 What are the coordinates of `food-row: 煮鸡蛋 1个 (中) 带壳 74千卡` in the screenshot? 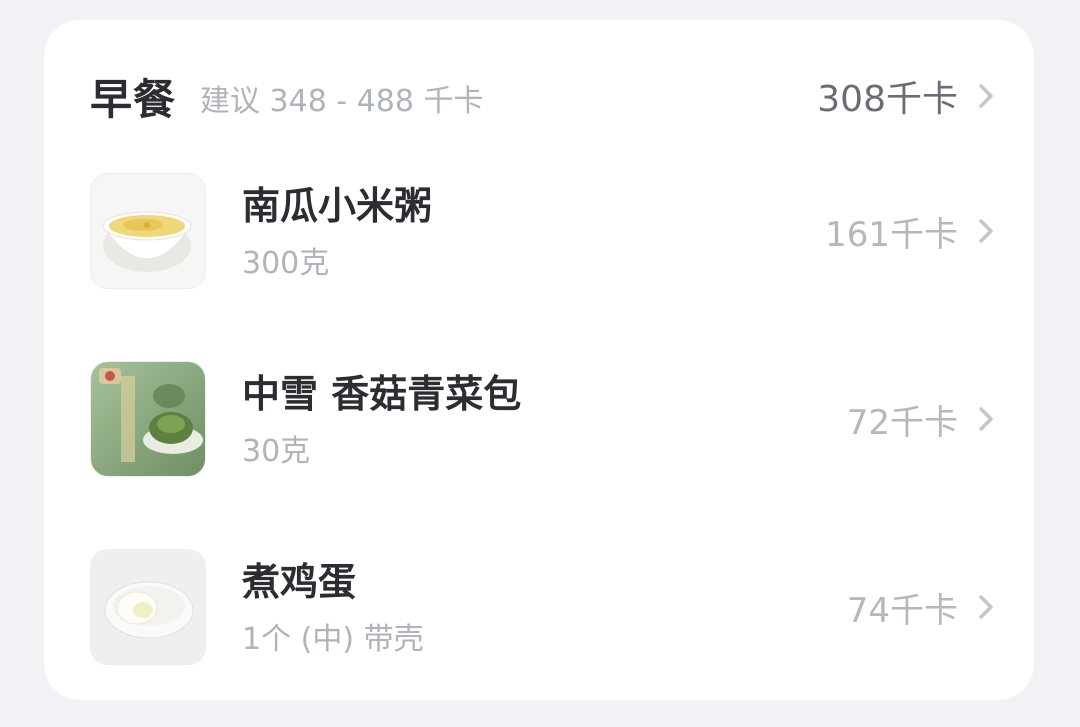 It's located at (542, 607).